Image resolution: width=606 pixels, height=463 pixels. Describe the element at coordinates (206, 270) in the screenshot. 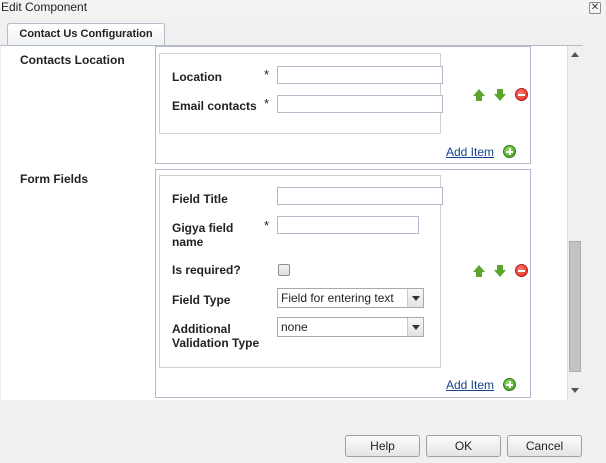

I see `is-required-label: Is required?` at that location.